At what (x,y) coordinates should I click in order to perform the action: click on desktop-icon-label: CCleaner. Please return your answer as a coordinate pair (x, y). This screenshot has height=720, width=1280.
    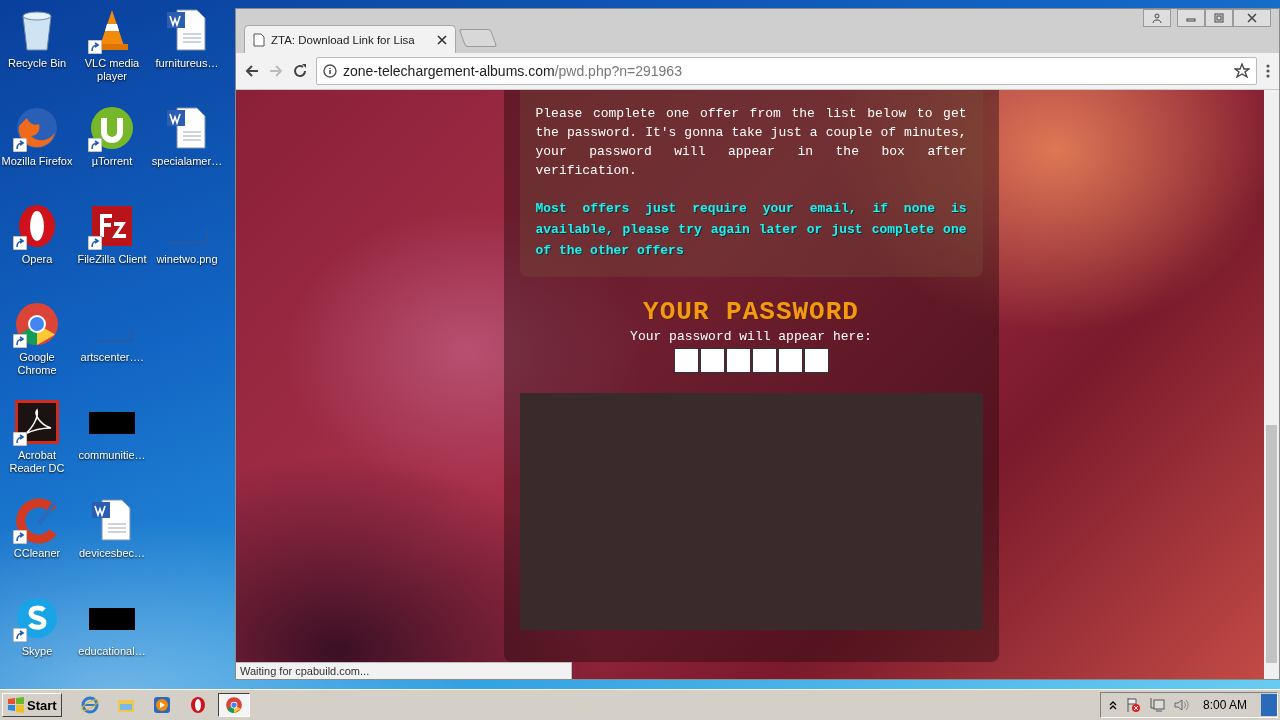
    Looking at the image, I should click on (37, 553).